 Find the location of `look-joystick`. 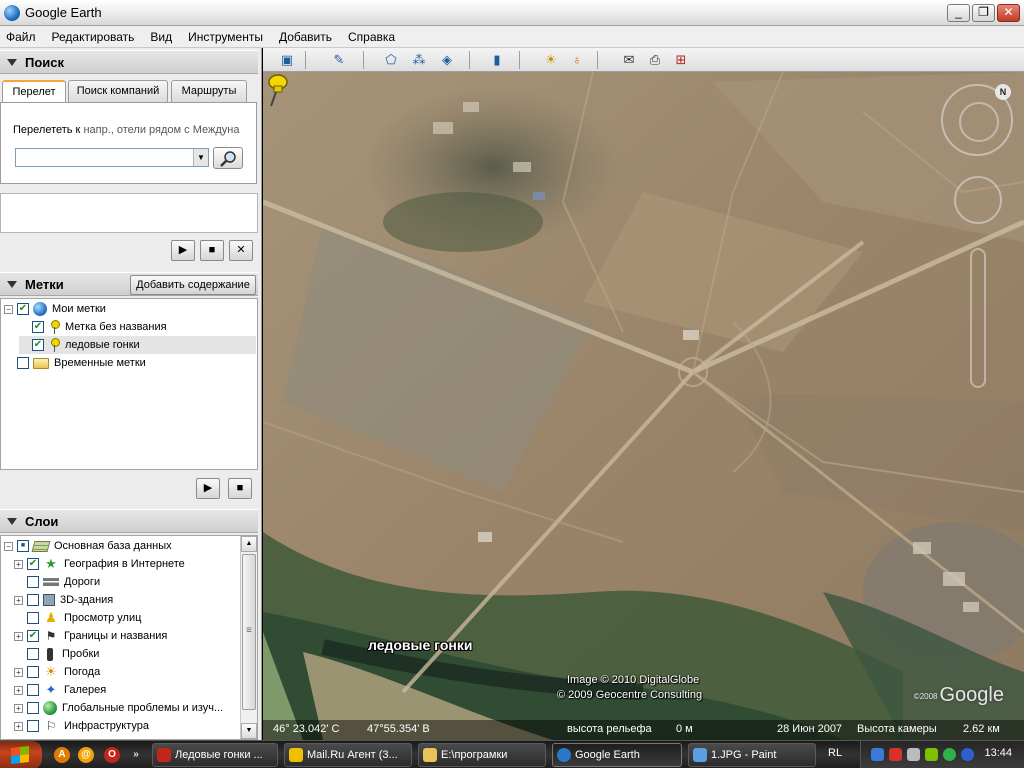

look-joystick is located at coordinates (978, 200).